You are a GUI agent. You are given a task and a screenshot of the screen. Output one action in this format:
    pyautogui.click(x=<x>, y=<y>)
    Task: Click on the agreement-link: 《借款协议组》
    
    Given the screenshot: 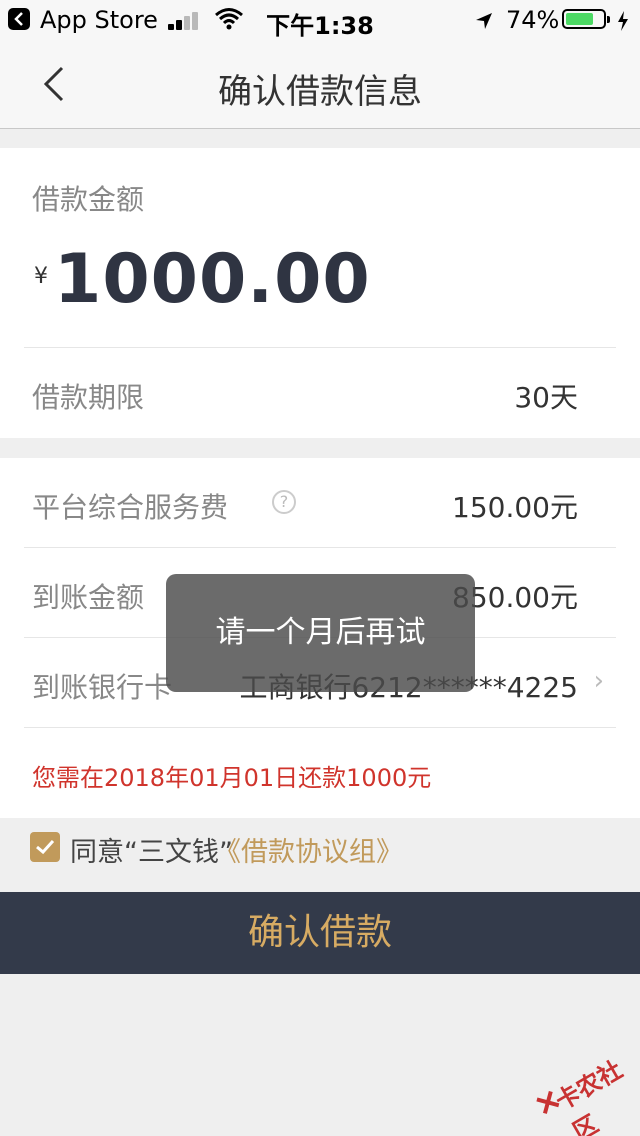 What is the action you would take?
    pyautogui.click(x=308, y=849)
    